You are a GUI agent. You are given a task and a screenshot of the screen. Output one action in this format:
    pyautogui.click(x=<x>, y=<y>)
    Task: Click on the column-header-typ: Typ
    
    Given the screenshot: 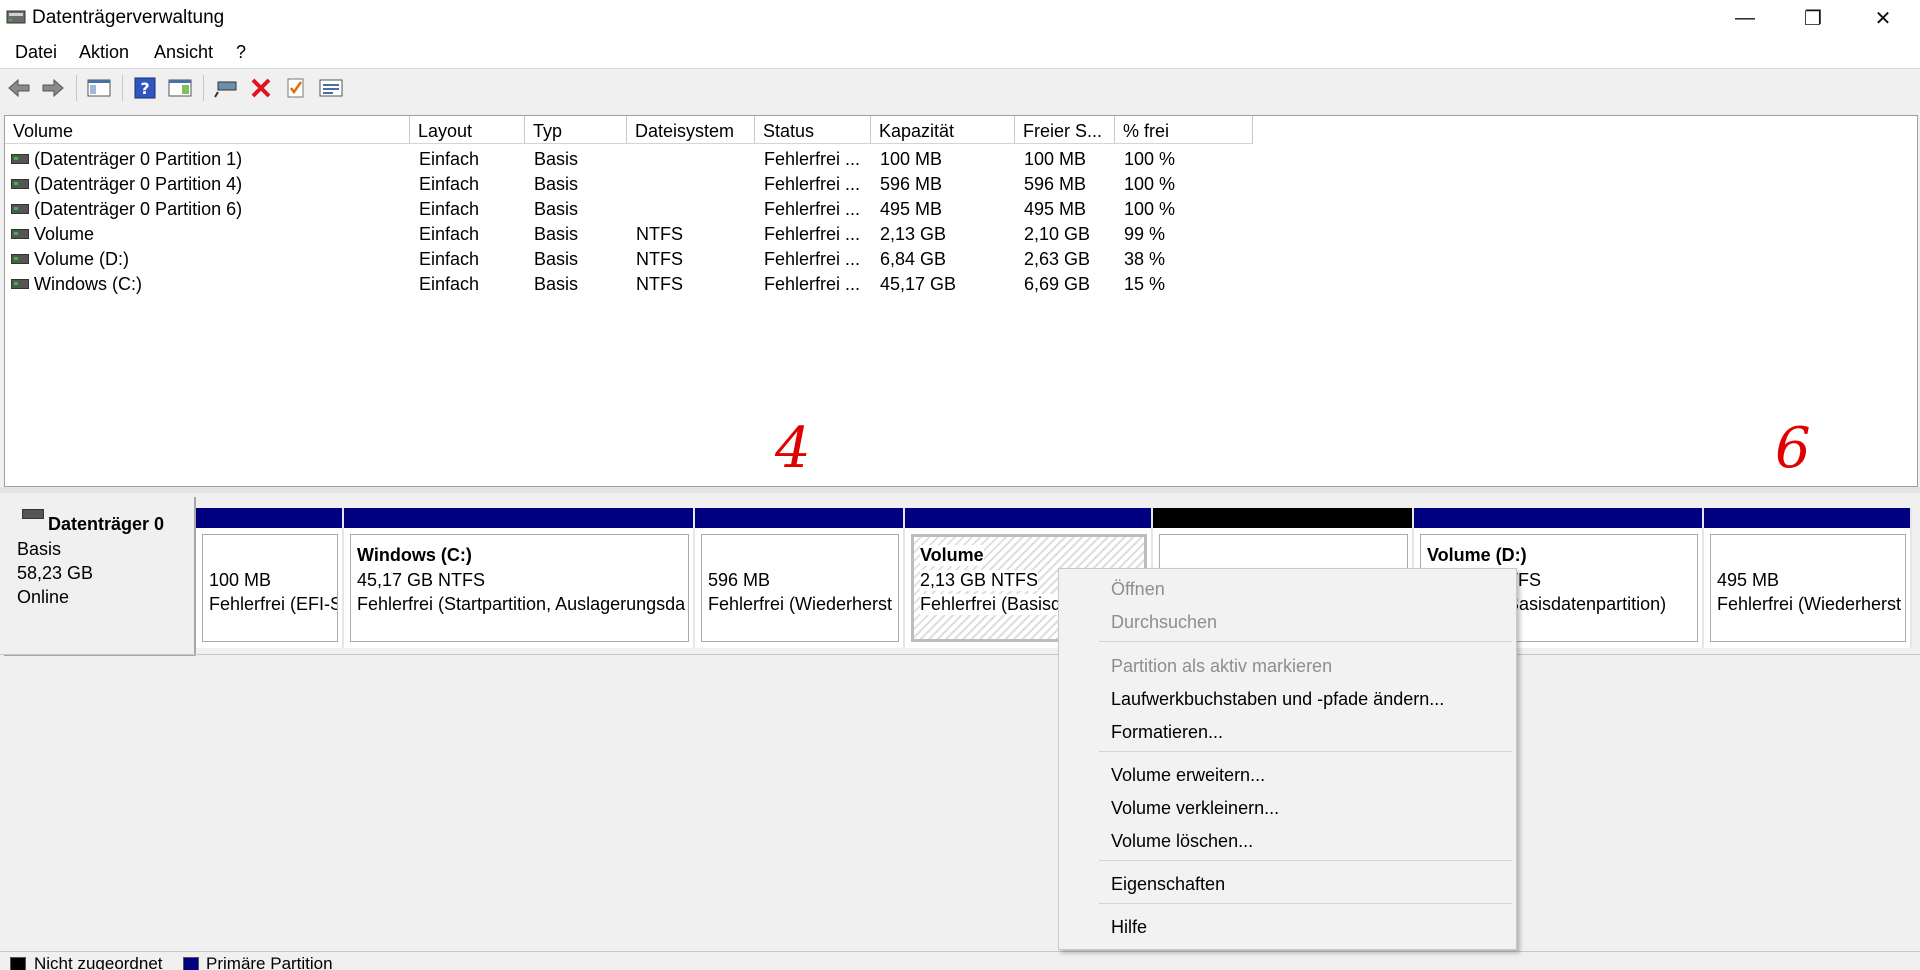 What is the action you would take?
    pyautogui.click(x=576, y=130)
    